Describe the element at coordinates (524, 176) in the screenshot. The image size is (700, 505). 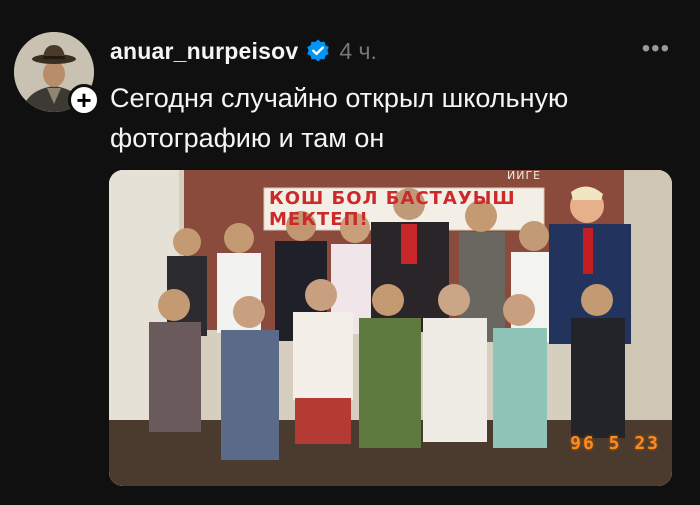
I see `photo-wall-text: ЙИГЕ` at that location.